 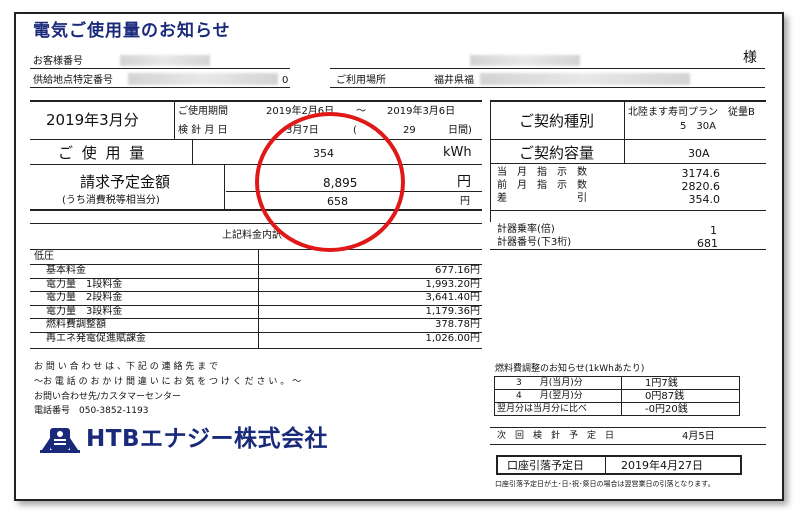 I want to click on fuel-row-value: 1円7銭, so click(x=661, y=383).